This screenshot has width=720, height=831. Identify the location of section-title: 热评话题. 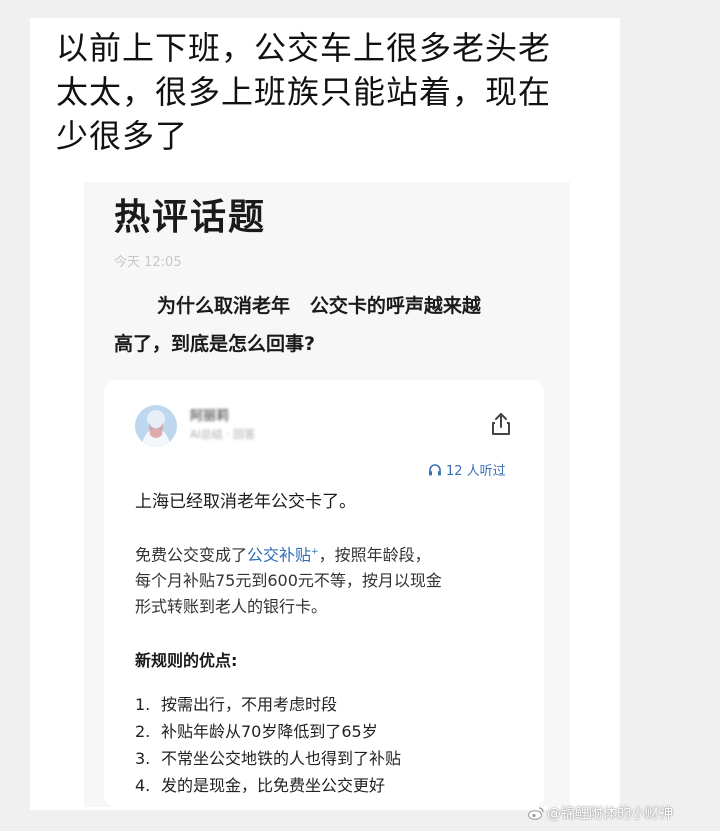
(190, 217).